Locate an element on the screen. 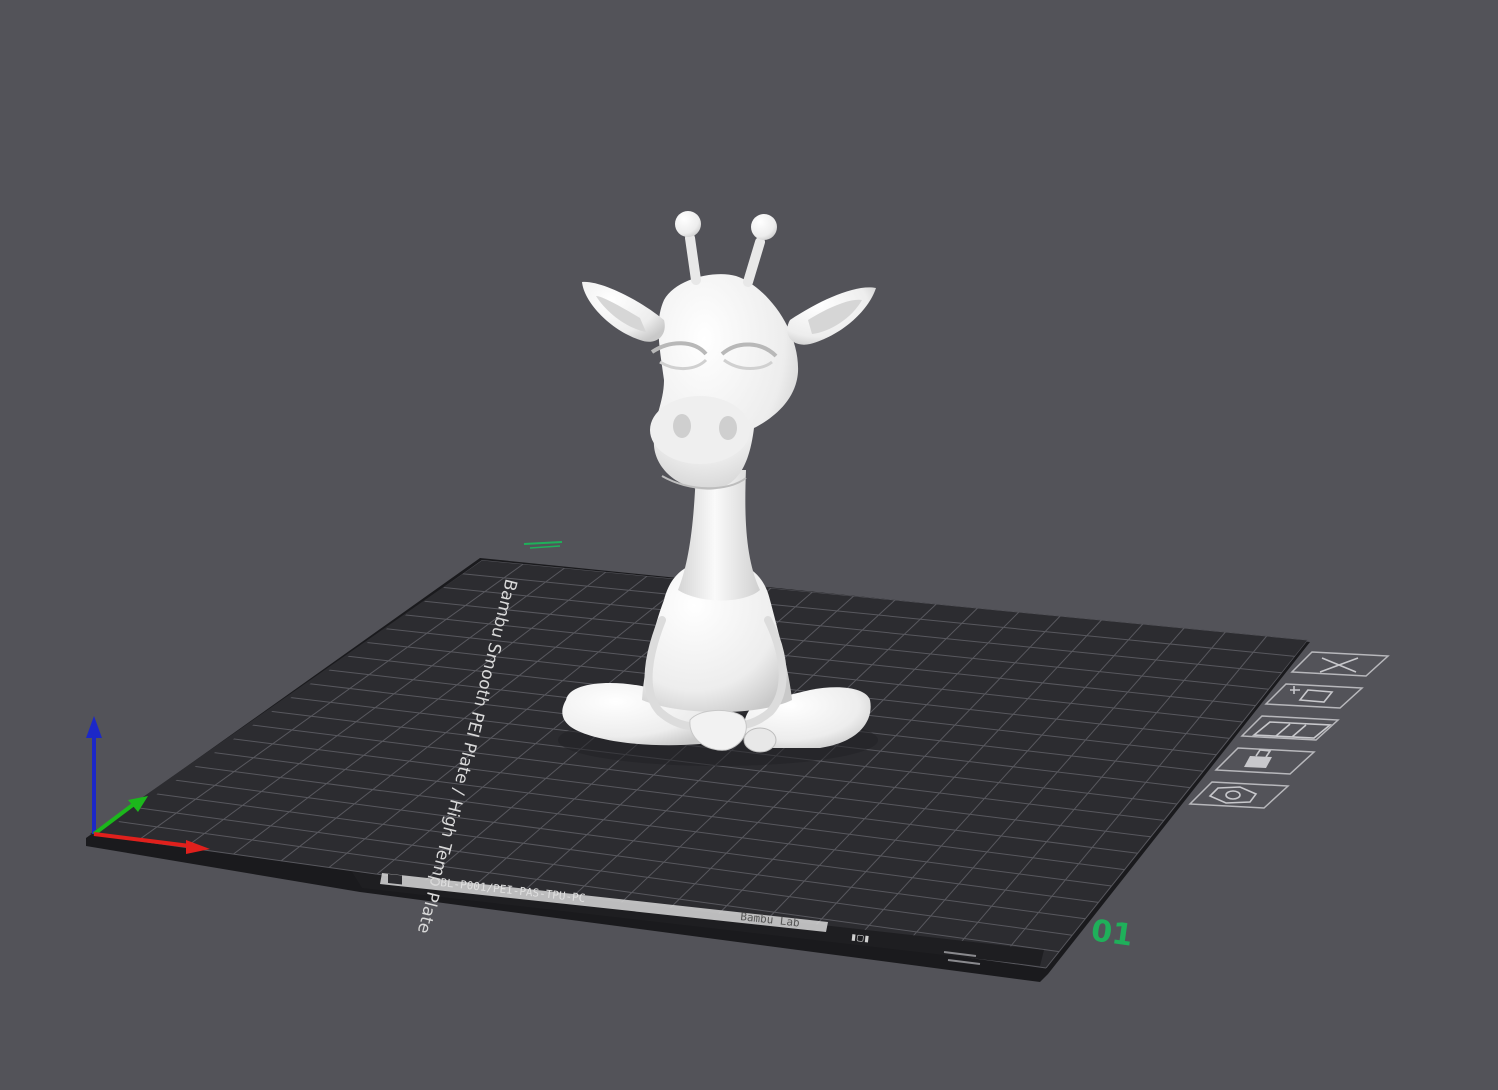 The height and width of the screenshot is (1090, 1498). close-icon is located at coordinates (1339, 665).